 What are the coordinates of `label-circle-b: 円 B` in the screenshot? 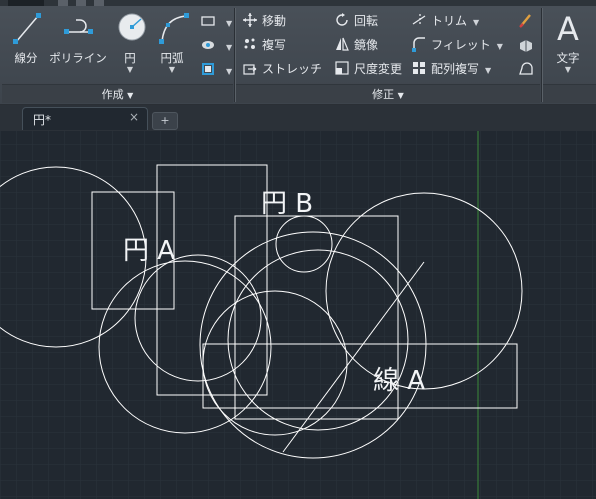 It's located at (287, 204).